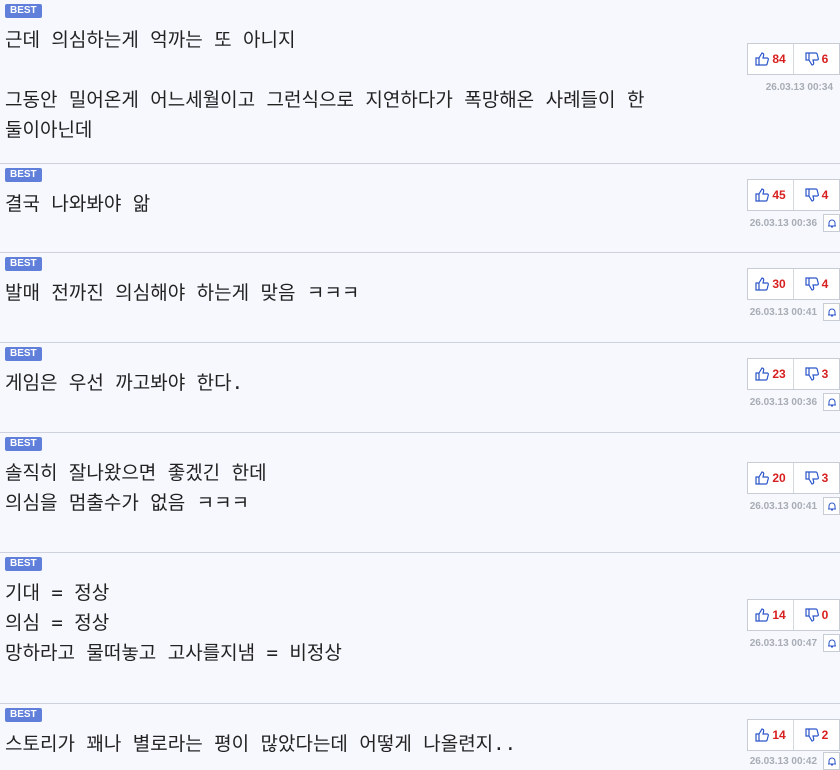 Image resolution: width=840 pixels, height=770 pixels. I want to click on comment-text: 스토리가 꽤나 별로라는 평이 많았다는데 어떻게 나올련지.., so click(261, 744).